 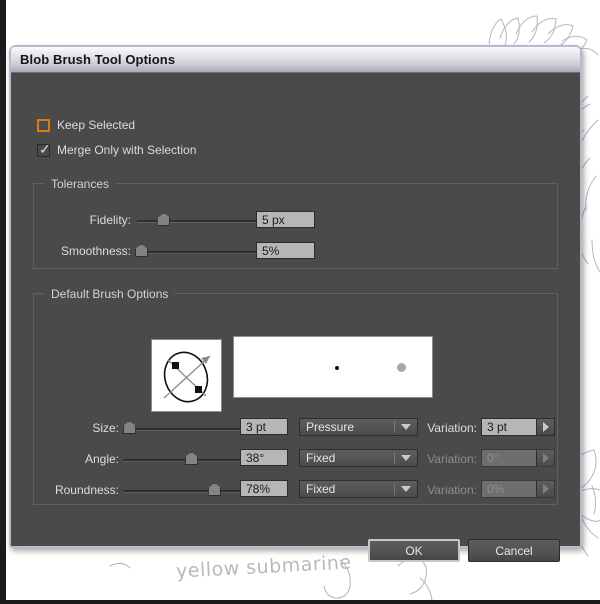 What do you see at coordinates (86, 490) in the screenshot?
I see `roundness-label: Roundness:` at bounding box center [86, 490].